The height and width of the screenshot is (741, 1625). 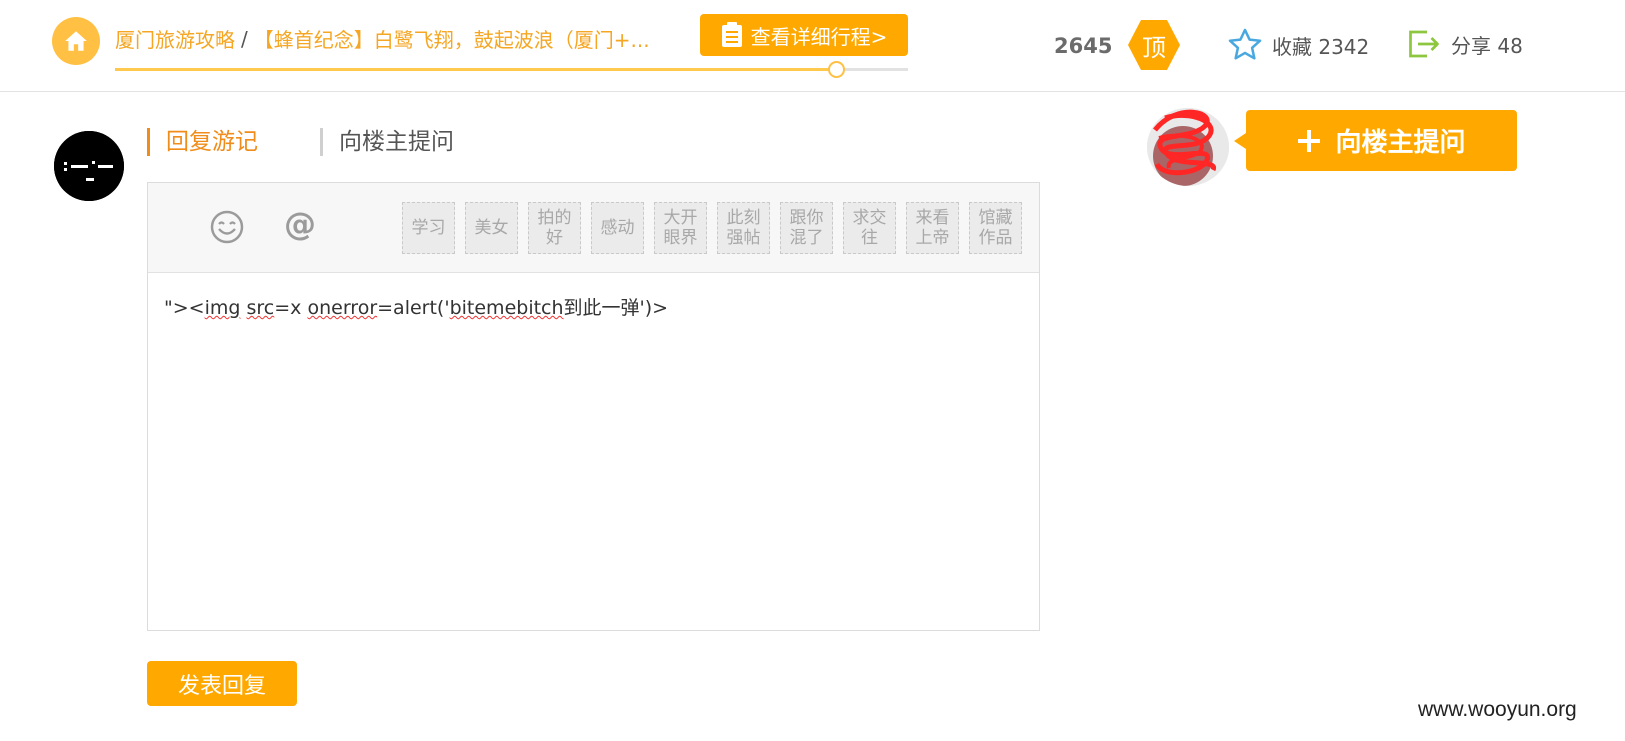 What do you see at coordinates (1321, 46) in the screenshot?
I see `favorite-label: 收藏 2342` at bounding box center [1321, 46].